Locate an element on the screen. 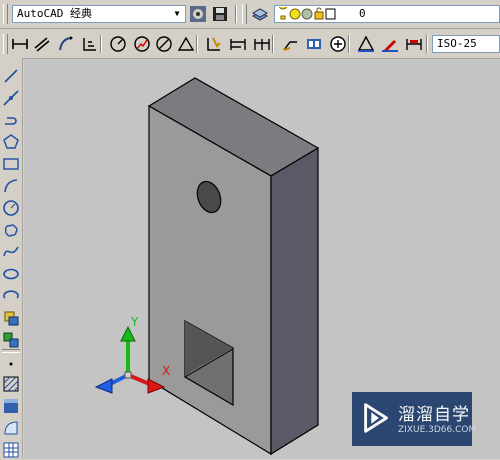 Image resolution: width=500 pixels, height=460 pixels. dim-update-icon is located at coordinates (414, 44).